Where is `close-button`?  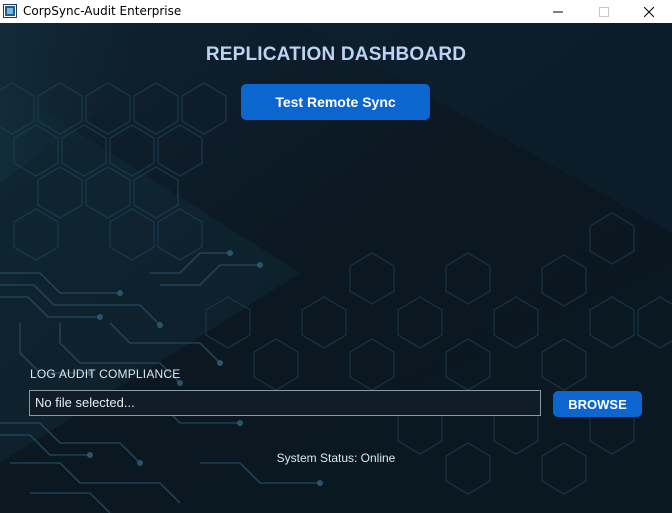 close-button is located at coordinates (649, 11).